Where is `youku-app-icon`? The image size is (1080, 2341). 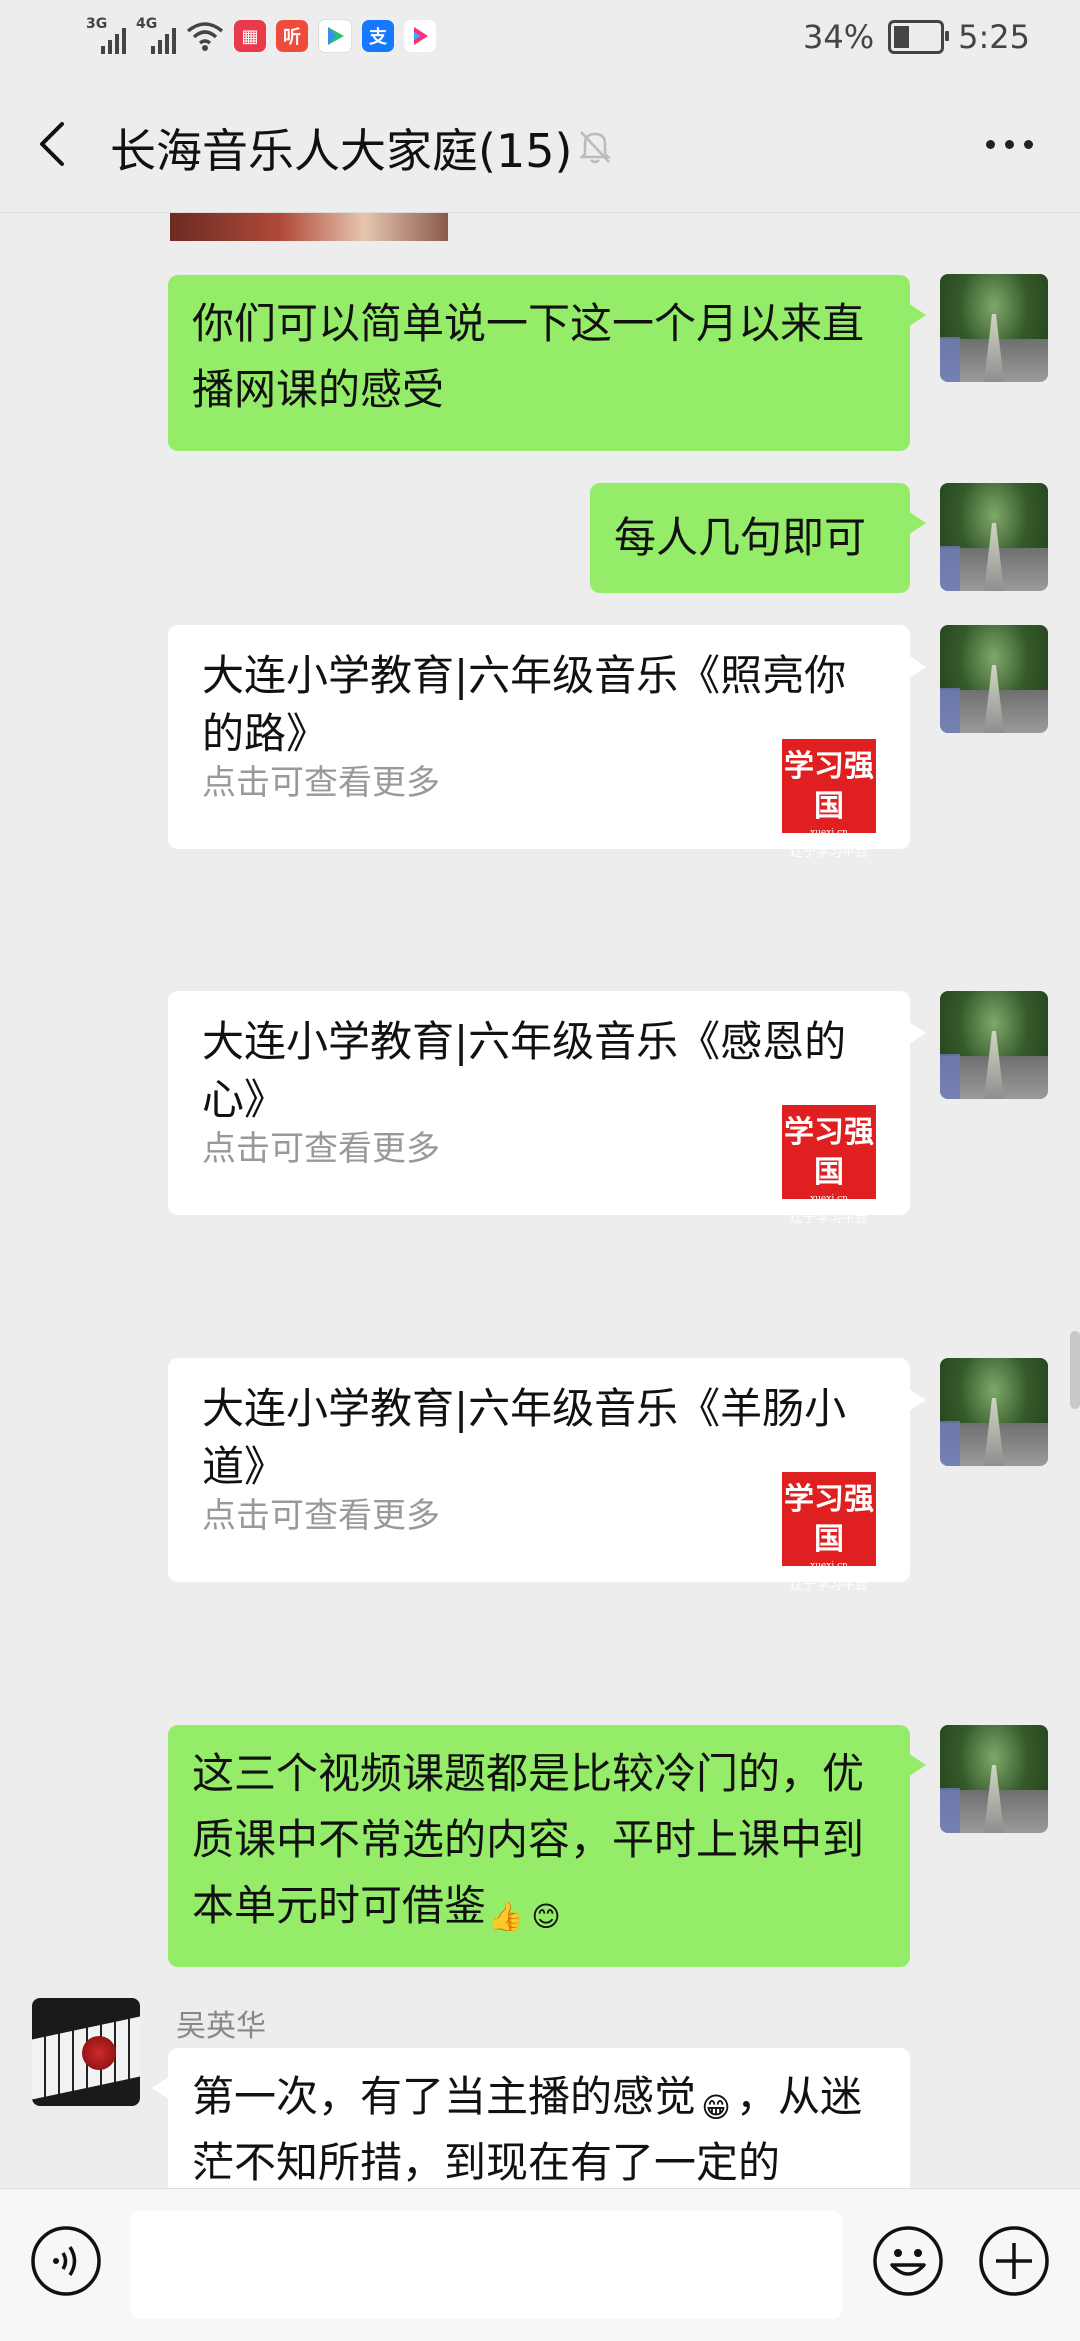 youku-app-icon is located at coordinates (420, 36).